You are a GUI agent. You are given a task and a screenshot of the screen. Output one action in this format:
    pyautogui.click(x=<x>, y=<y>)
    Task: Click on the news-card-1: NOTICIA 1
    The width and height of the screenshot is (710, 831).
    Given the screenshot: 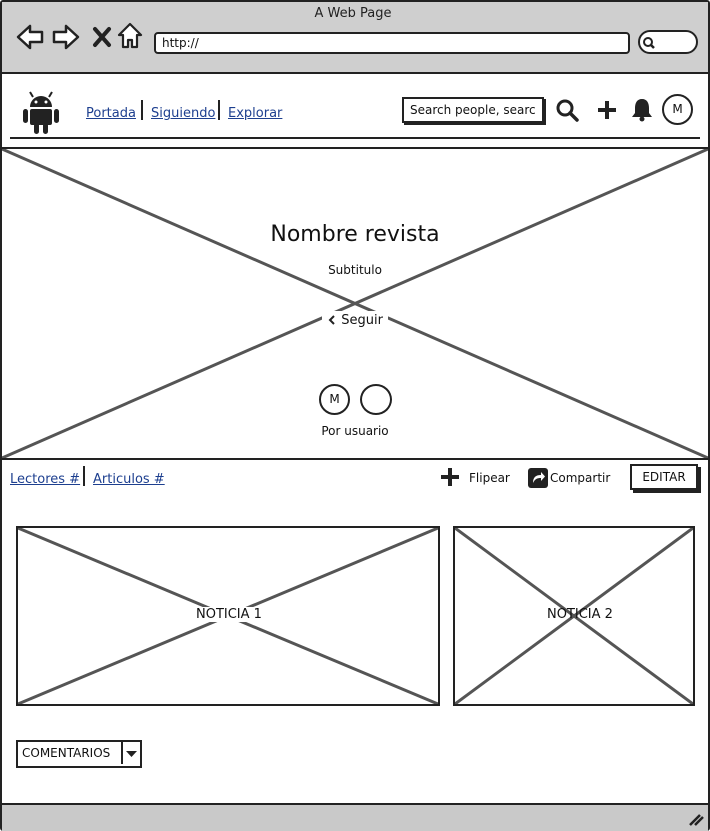 What is the action you would take?
    pyautogui.click(x=228, y=616)
    